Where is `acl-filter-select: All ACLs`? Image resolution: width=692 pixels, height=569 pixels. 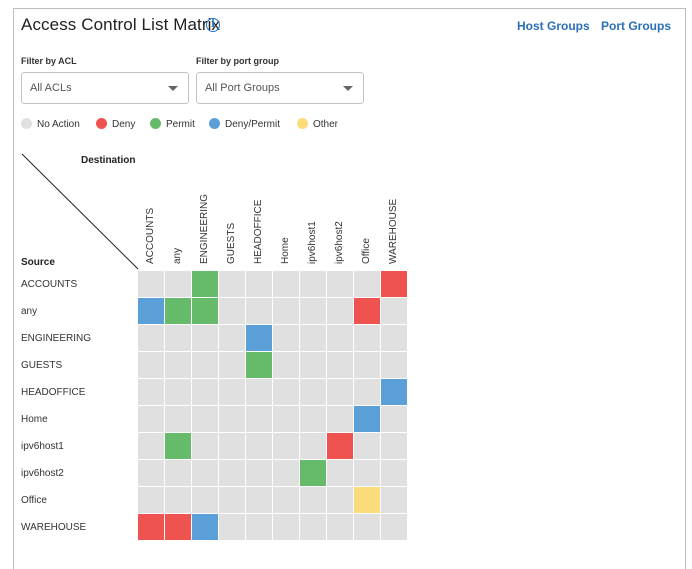
acl-filter-select: All ACLs is located at coordinates (105, 88).